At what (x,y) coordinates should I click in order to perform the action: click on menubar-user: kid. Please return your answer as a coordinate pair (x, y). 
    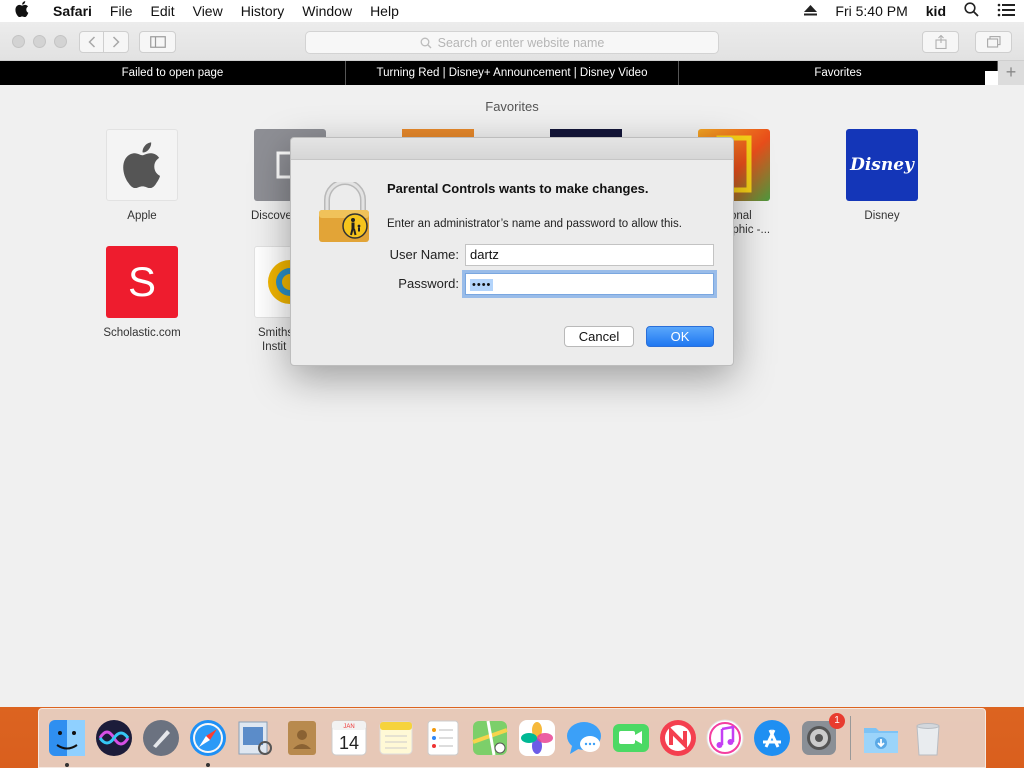
    Looking at the image, I should click on (936, 11).